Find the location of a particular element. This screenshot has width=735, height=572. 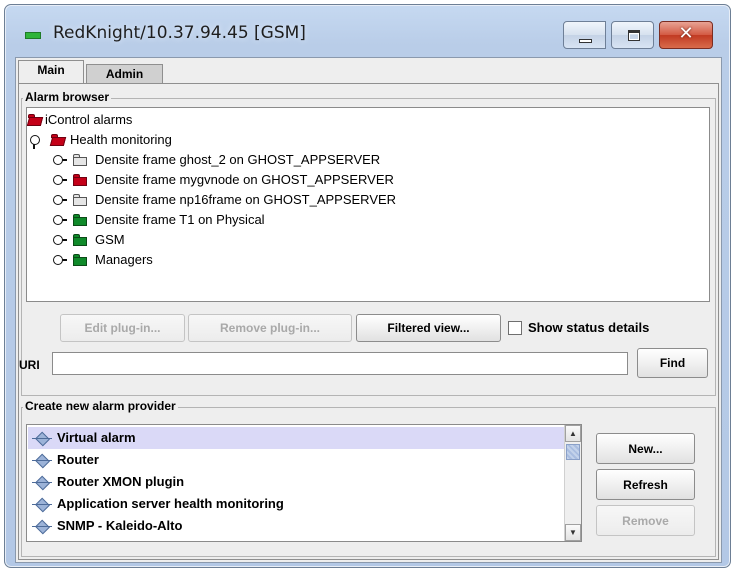

minimize-button is located at coordinates (584, 35).